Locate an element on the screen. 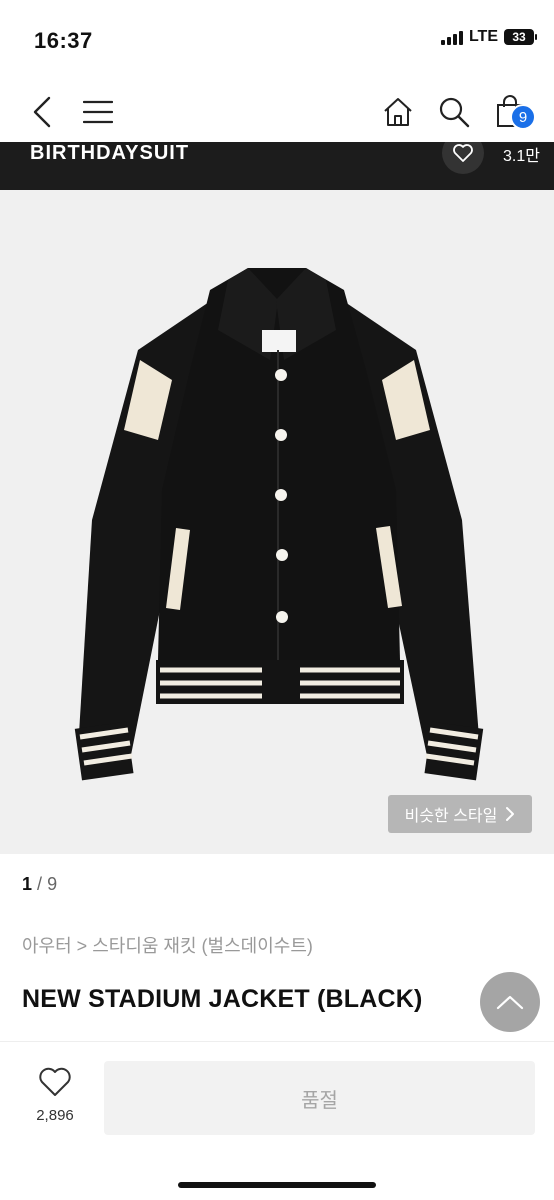  home-indicator is located at coordinates (277, 1185).